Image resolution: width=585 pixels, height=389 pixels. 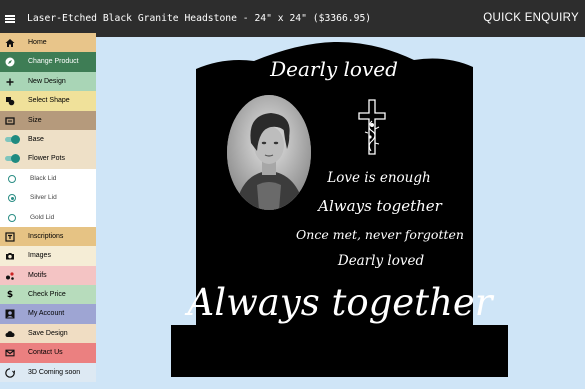 What do you see at coordinates (36, 139) in the screenshot?
I see `sidebar-item-label: Base` at bounding box center [36, 139].